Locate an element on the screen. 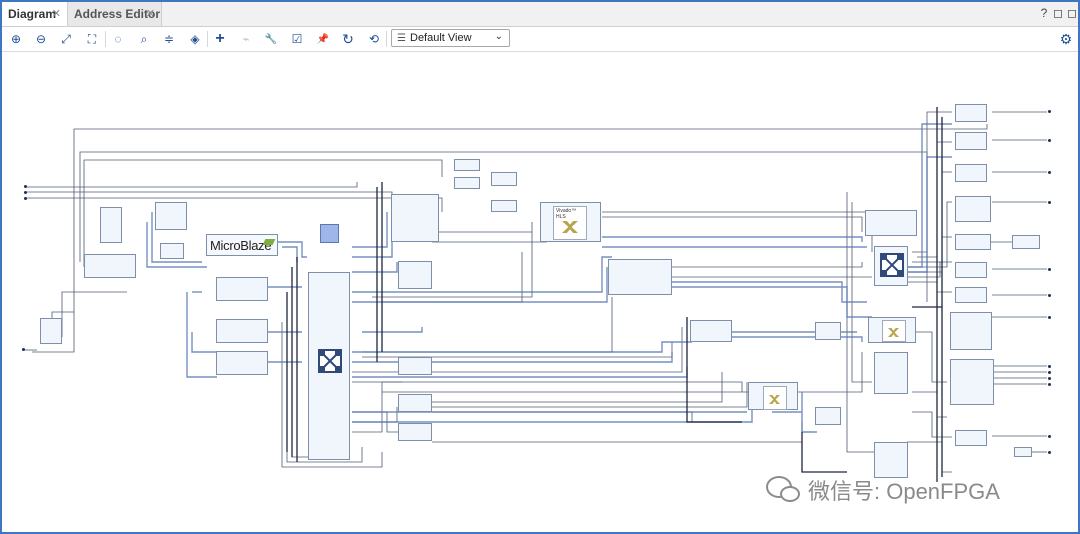 This screenshot has width=1080, height=534. zoom-out-icon: ⊖ is located at coordinates (41, 39).